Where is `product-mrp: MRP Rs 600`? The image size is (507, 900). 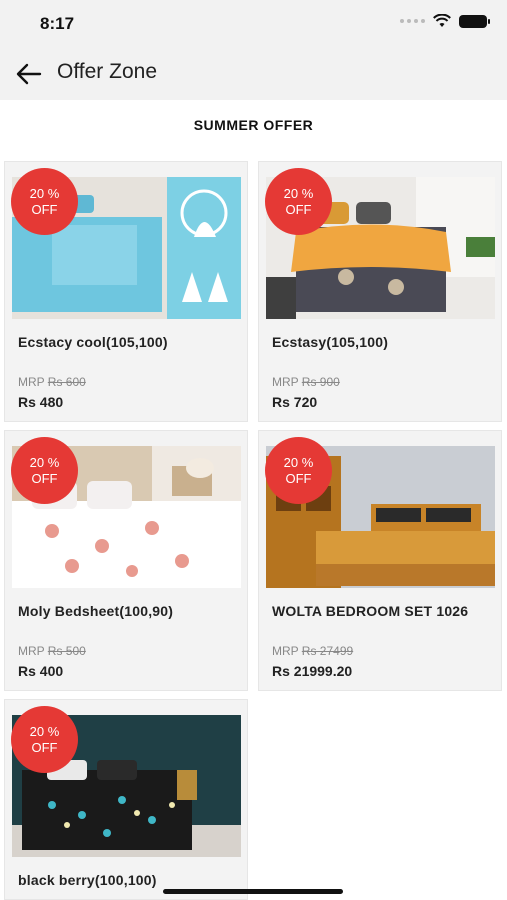
product-mrp: MRP Rs 600 is located at coordinates (52, 382).